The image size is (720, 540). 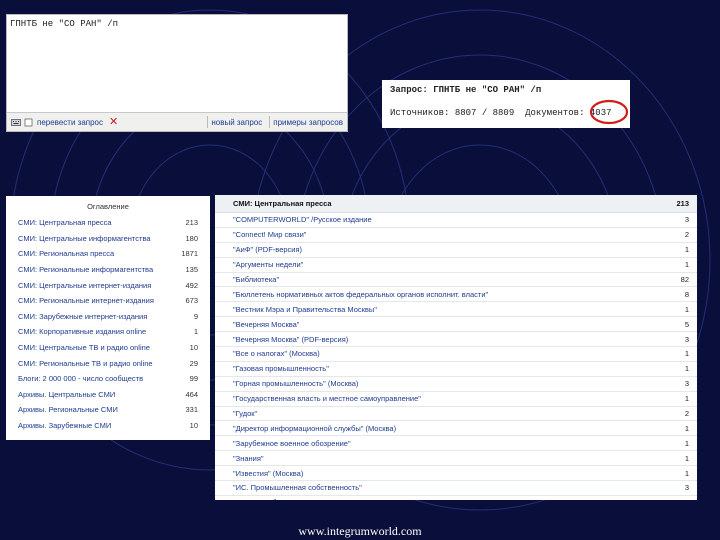 What do you see at coordinates (456, 369) in the screenshot?
I see `document-row: "Газовая промышленность" 1` at bounding box center [456, 369].